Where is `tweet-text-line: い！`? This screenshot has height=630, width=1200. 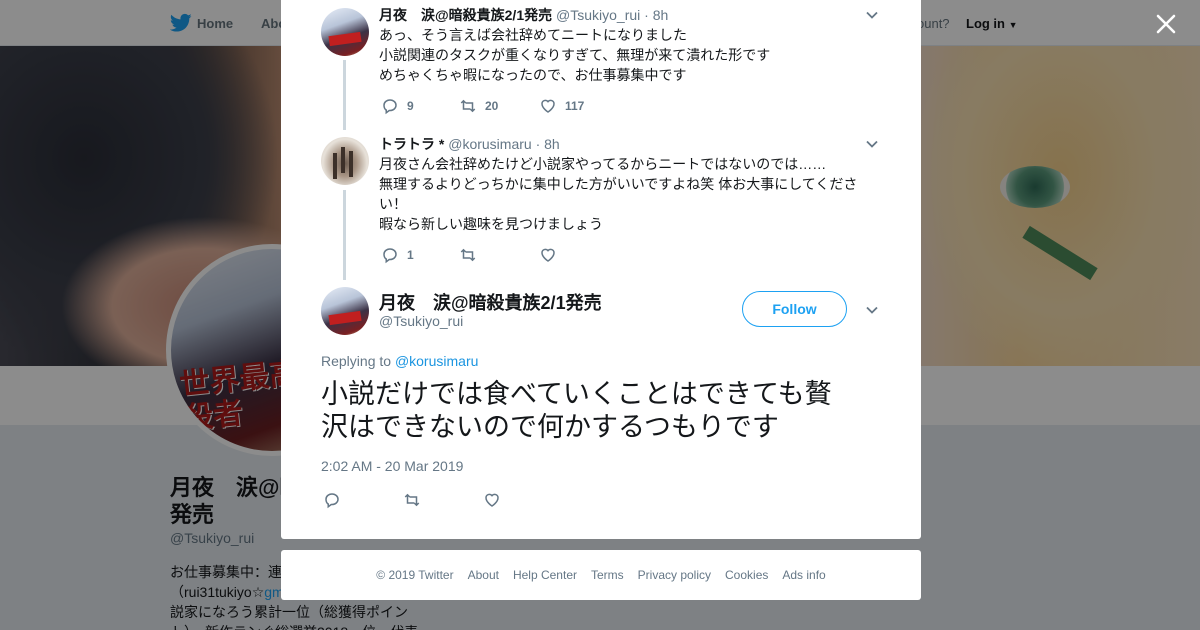 tweet-text-line: い！ is located at coordinates (393, 204).